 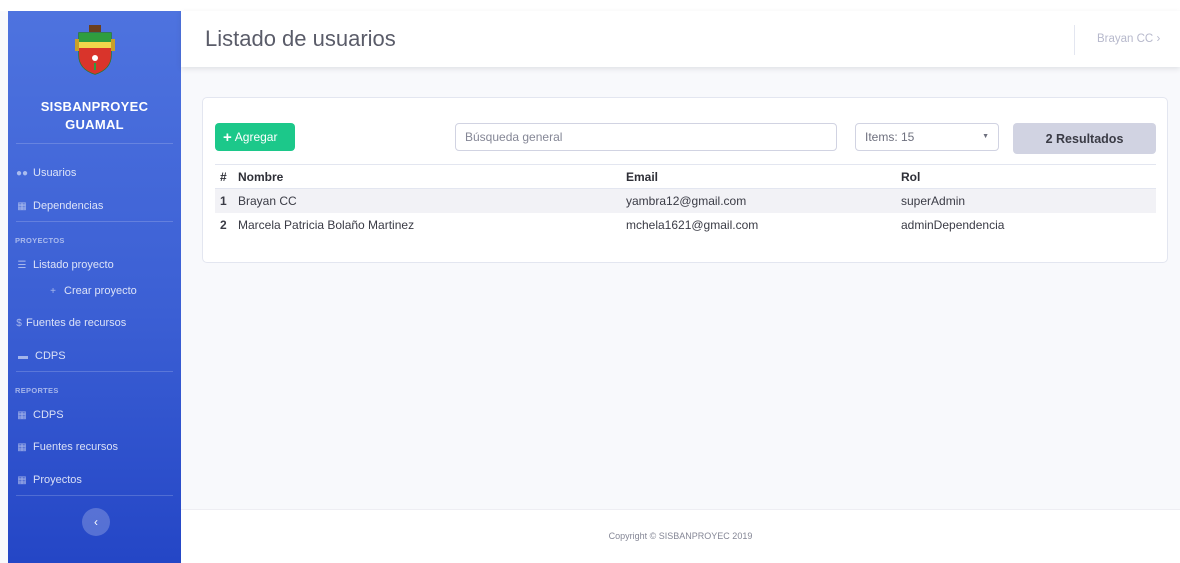 I want to click on sidebar-item-reporte-proyectos: ▦ Proyectos, so click(x=48, y=480).